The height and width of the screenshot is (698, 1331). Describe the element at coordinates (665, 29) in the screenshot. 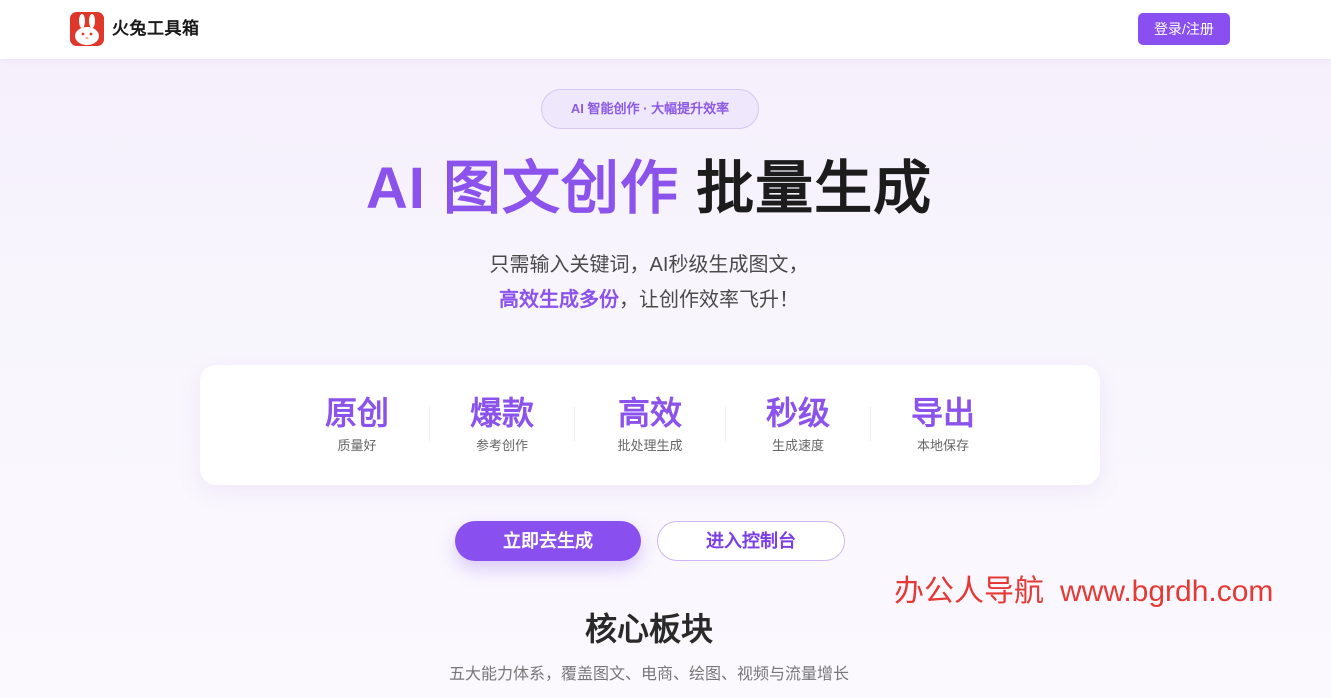

I see `top-header: 火兔工具箱 登录/注册` at that location.